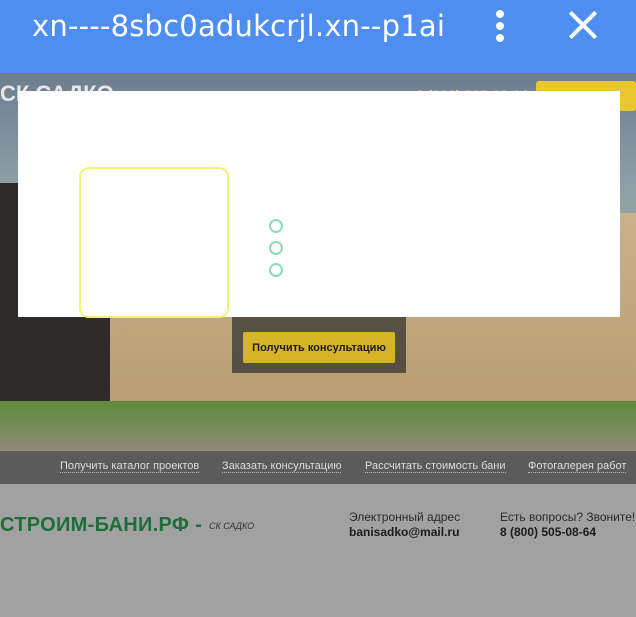 The width and height of the screenshot is (636, 617). Describe the element at coordinates (318, 426) in the screenshot. I see `lawn` at that location.